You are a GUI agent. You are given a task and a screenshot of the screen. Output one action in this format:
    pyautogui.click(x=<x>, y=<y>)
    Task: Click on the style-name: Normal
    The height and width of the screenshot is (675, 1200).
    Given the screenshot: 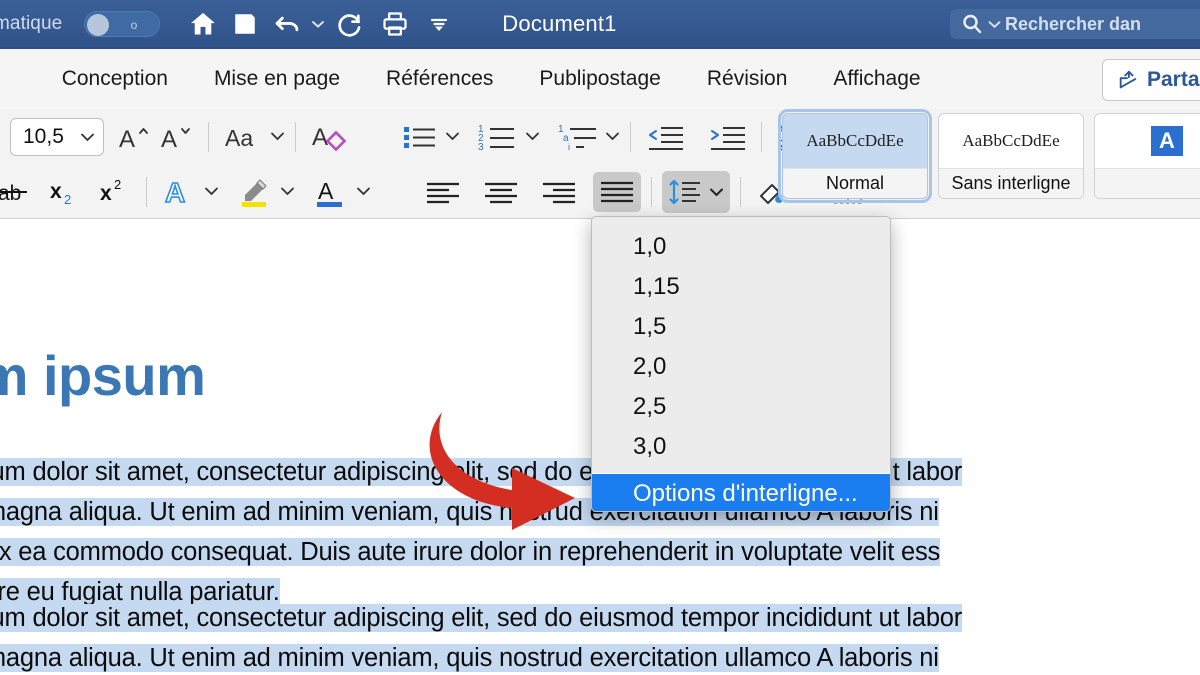 What is the action you would take?
    pyautogui.click(x=855, y=183)
    